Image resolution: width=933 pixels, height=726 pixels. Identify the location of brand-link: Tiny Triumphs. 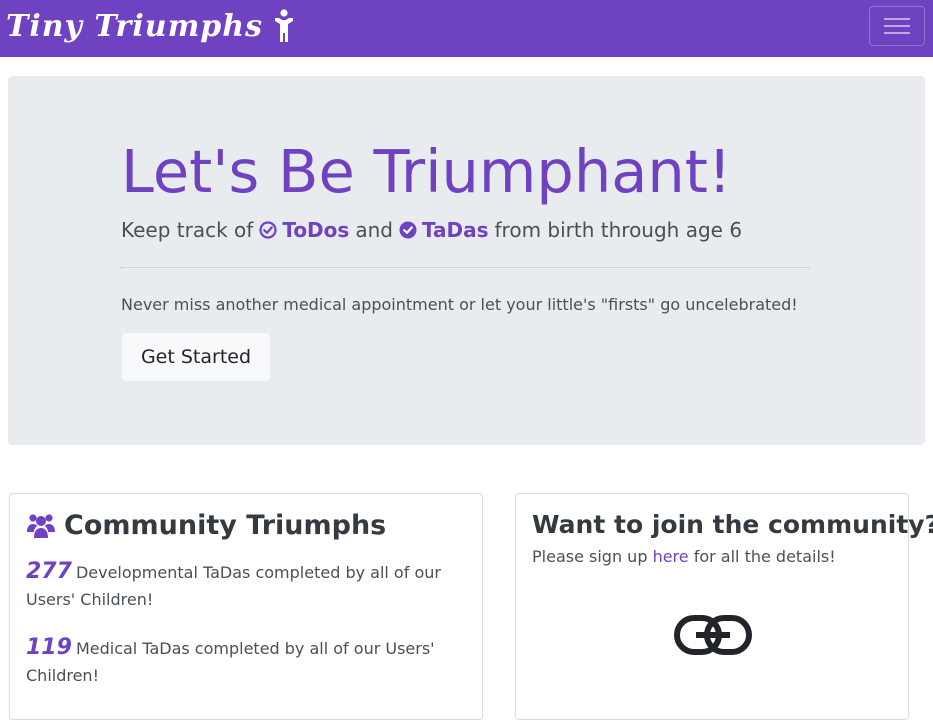
(150, 26).